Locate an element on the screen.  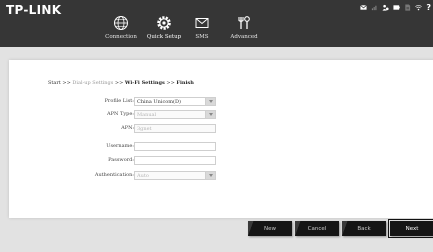
apn-value: 3gnet is located at coordinates (144, 129).